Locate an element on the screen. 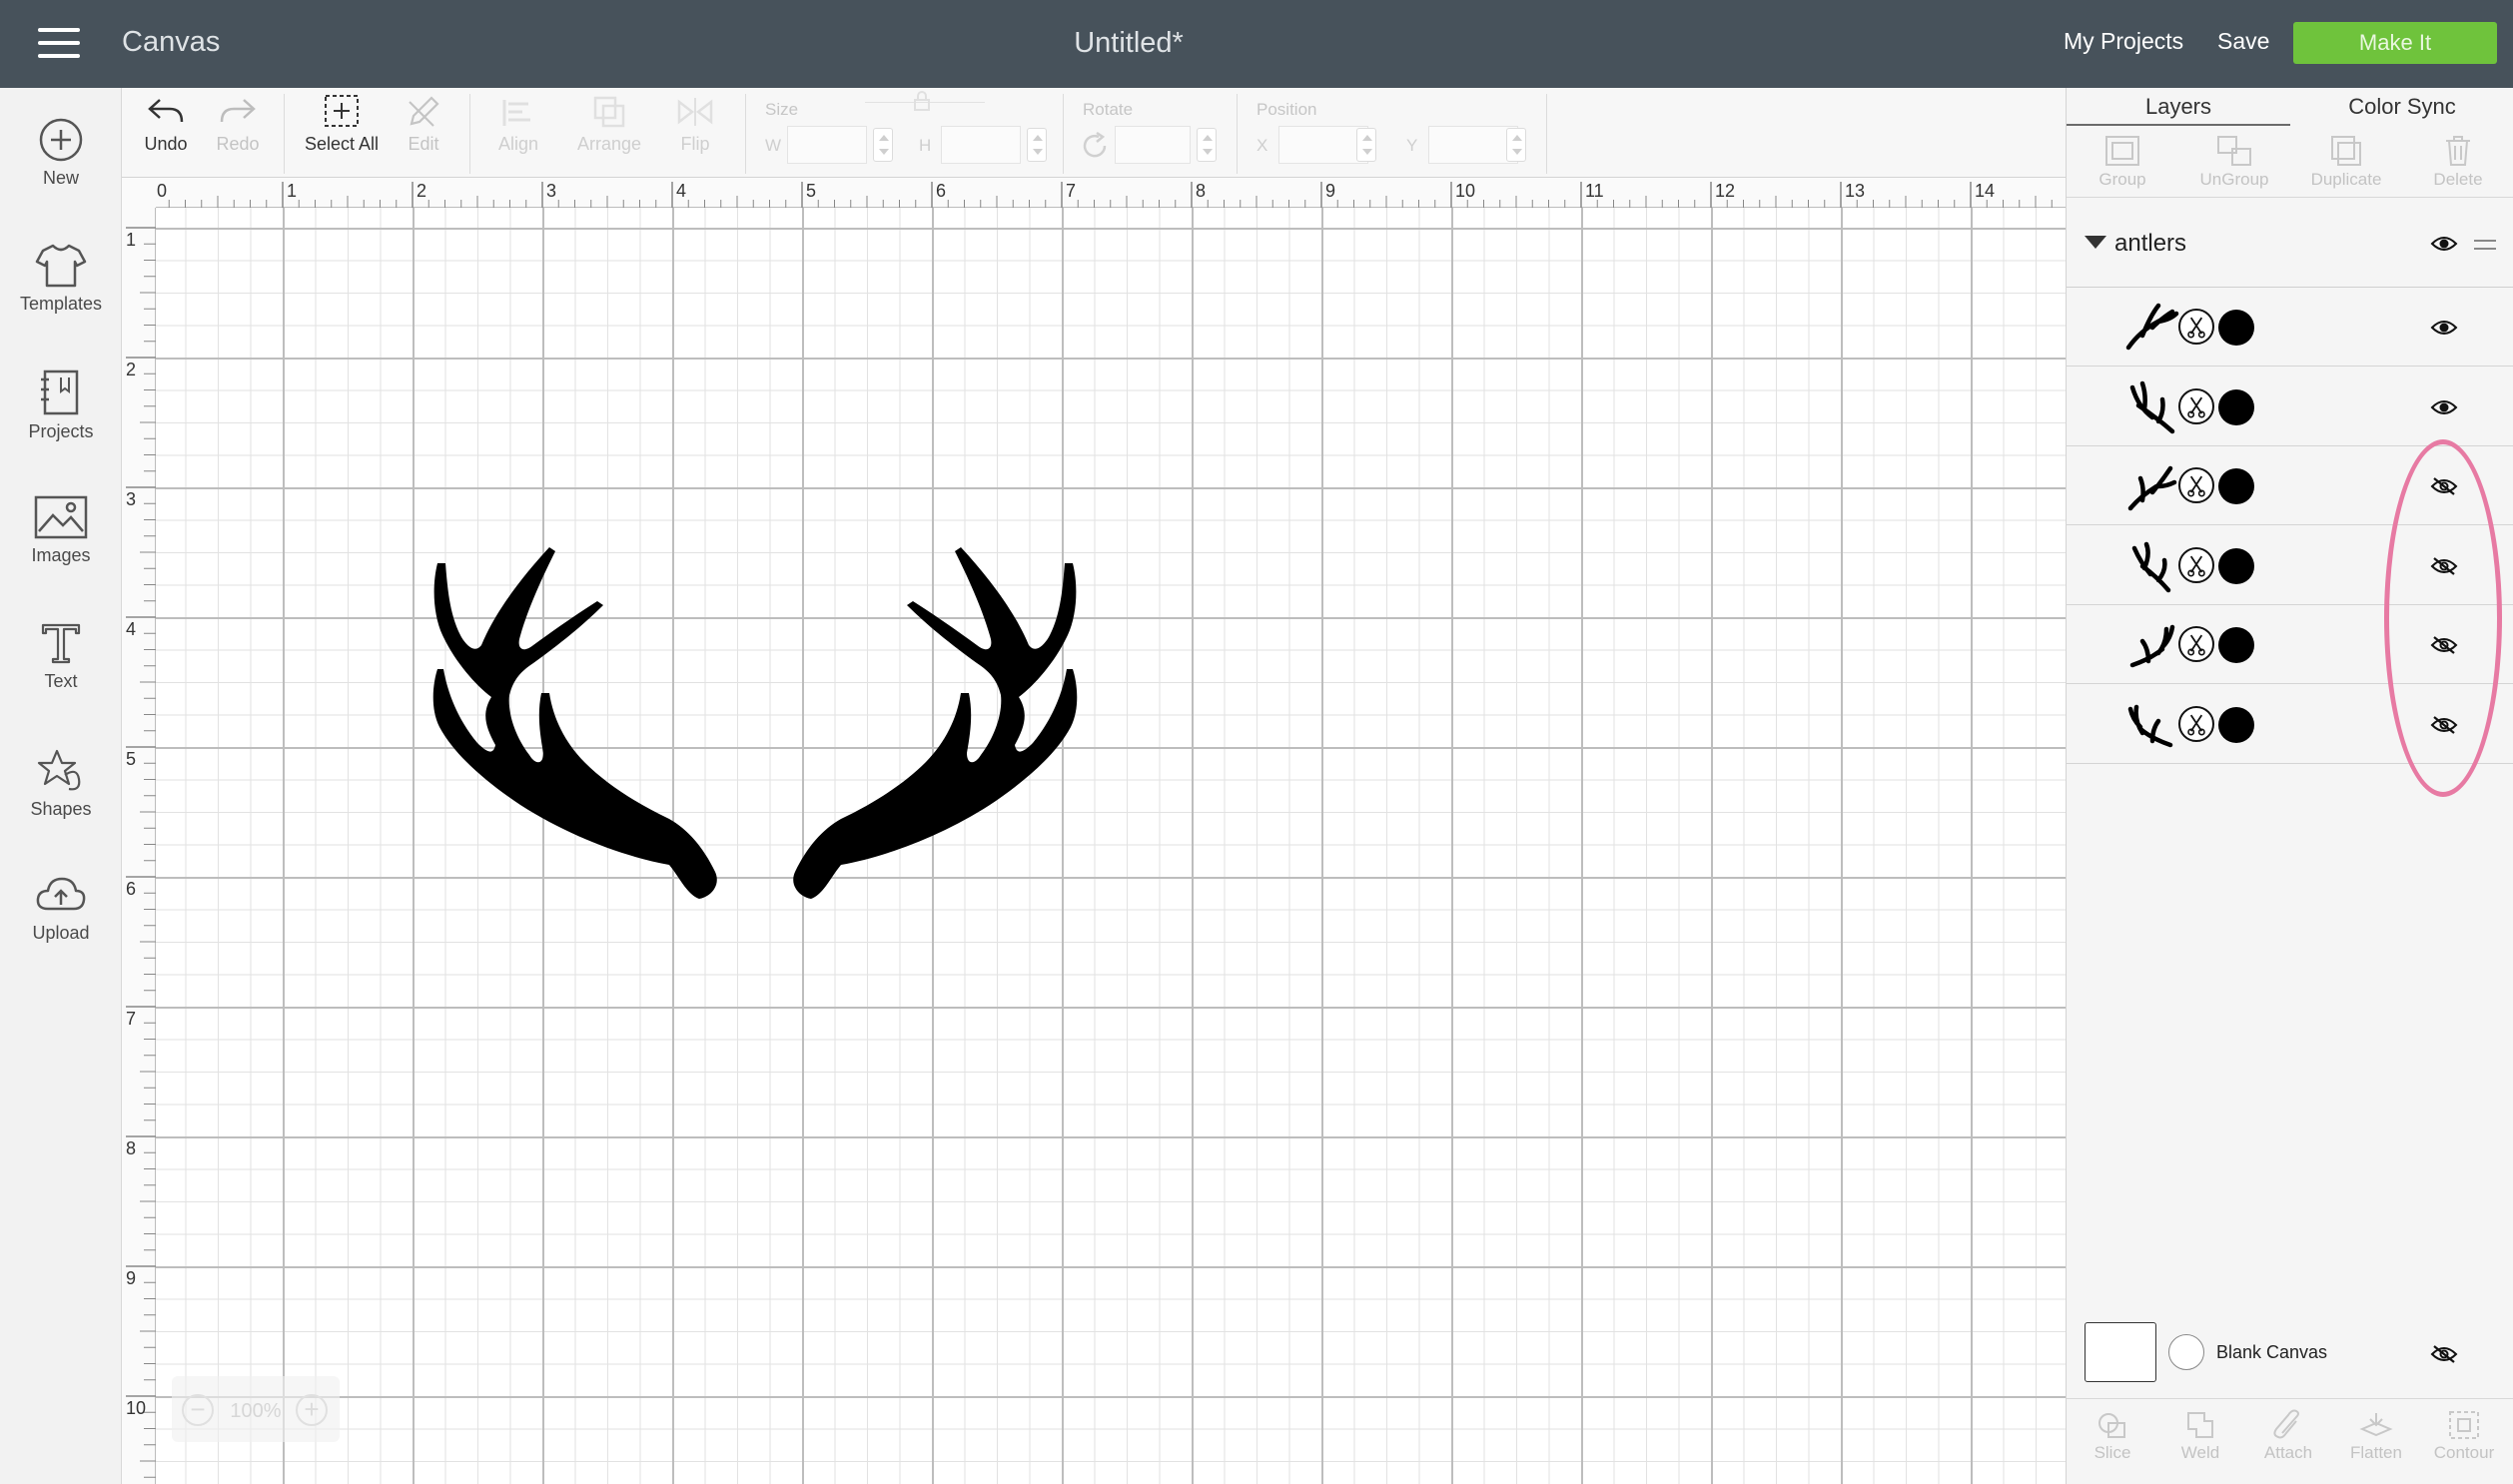  hamburger-menu-icon is located at coordinates (59, 44).